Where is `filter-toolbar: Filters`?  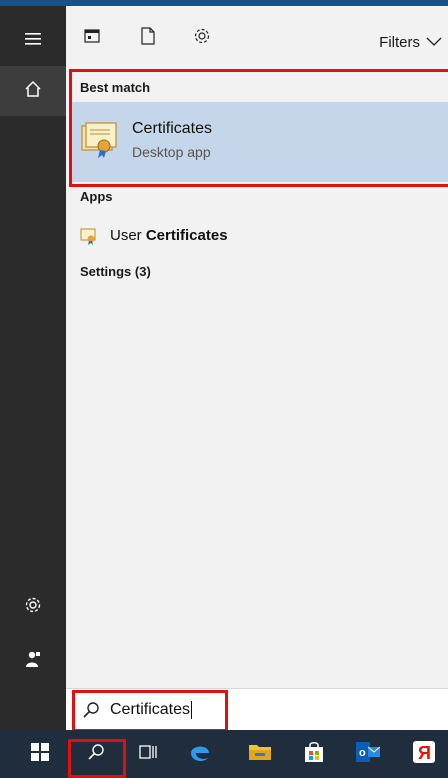
filter-toolbar: Filters is located at coordinates (257, 36).